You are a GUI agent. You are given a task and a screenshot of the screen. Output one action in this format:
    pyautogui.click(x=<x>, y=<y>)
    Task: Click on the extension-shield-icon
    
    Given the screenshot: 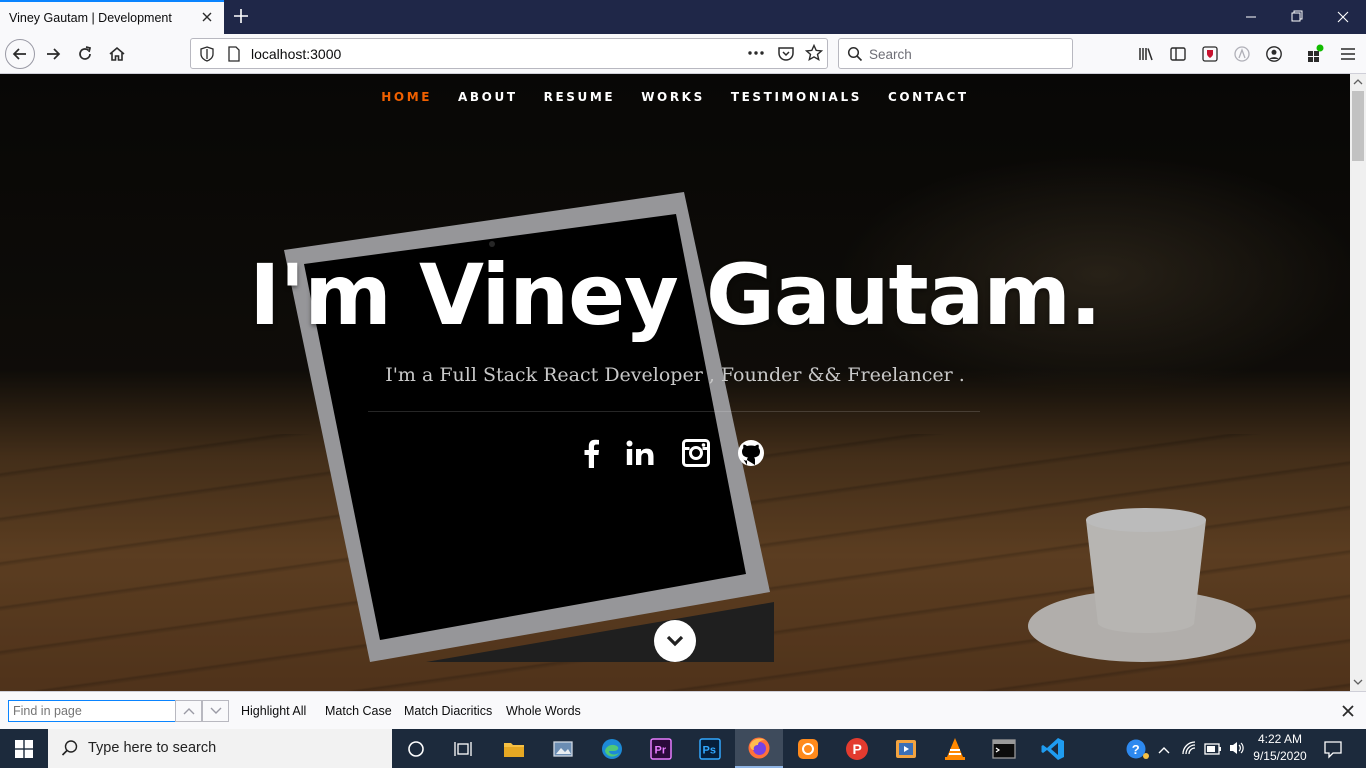 What is the action you would take?
    pyautogui.click(x=1210, y=54)
    